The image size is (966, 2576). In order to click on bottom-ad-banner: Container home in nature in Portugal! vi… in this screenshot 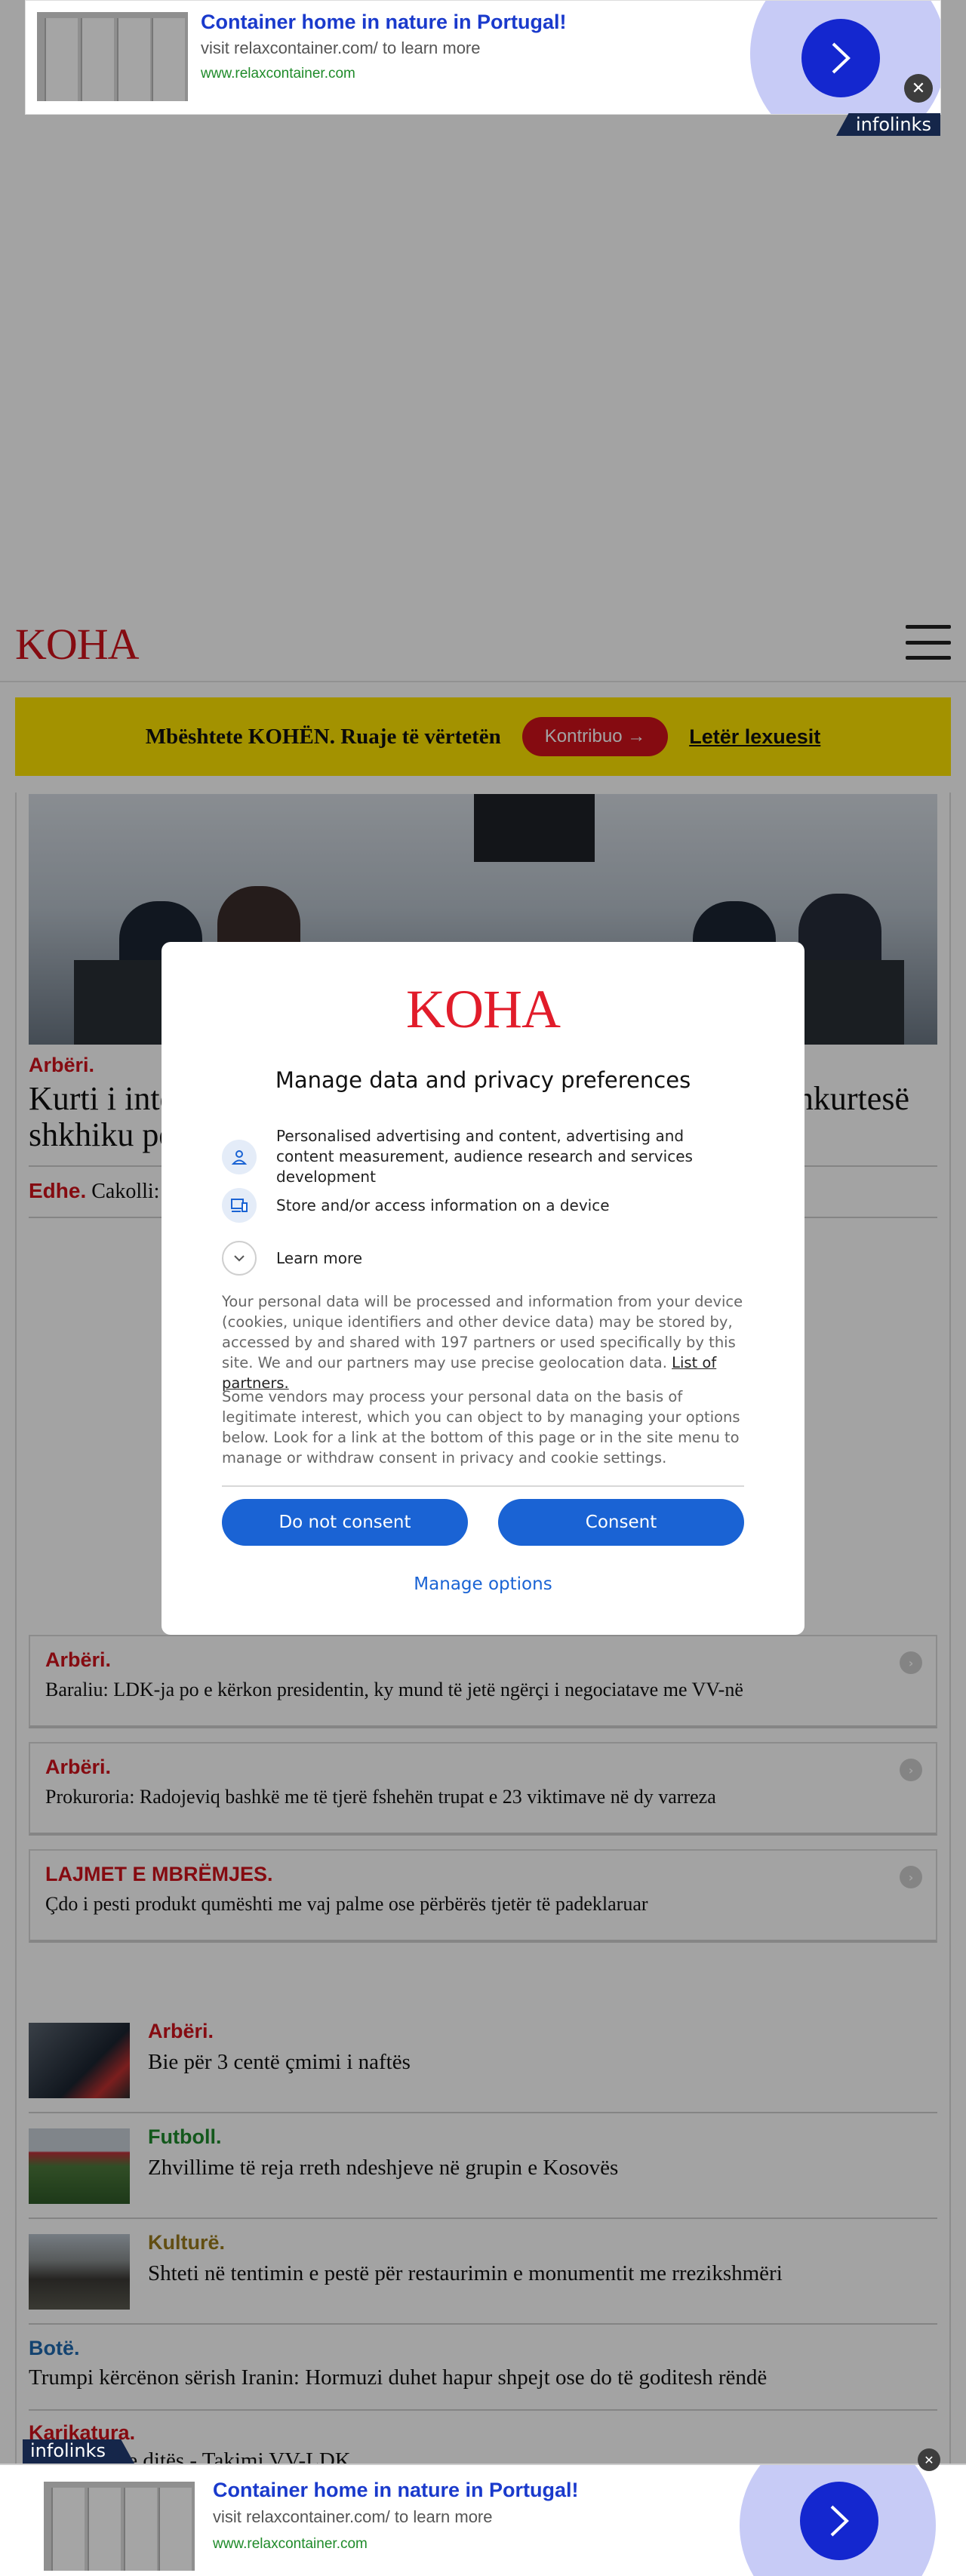, I will do `click(483, 2520)`.